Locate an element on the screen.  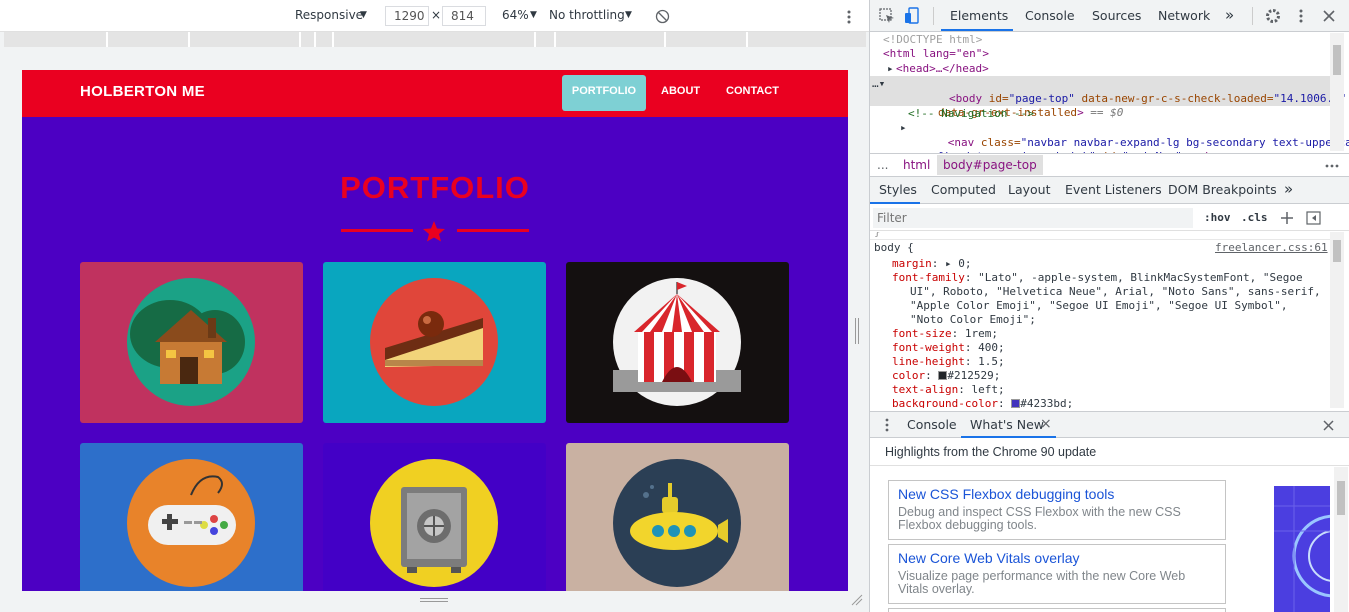
cake-icon is located at coordinates (434, 342).